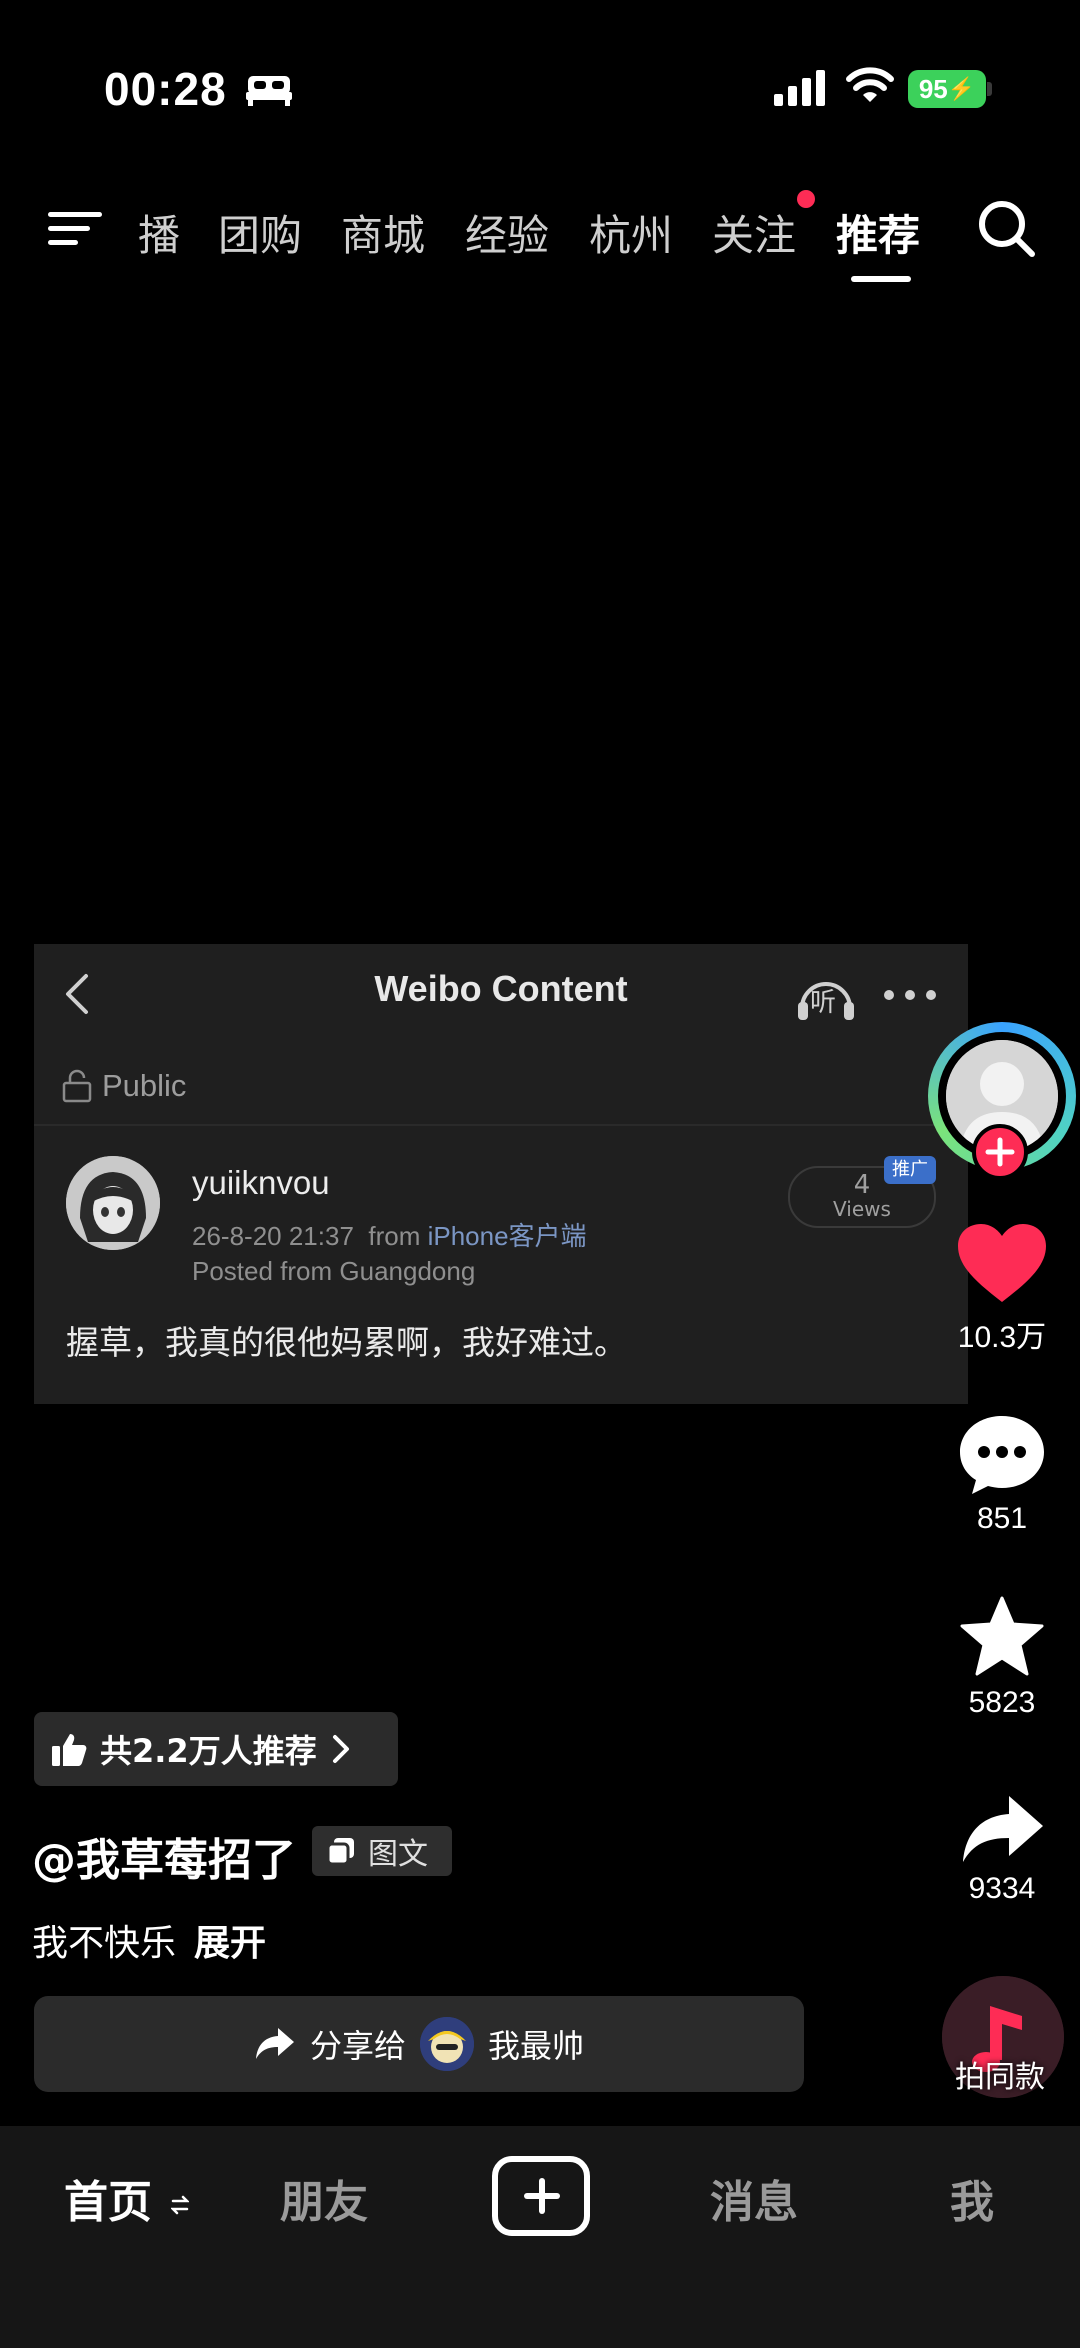 The height and width of the screenshot is (2348, 1080). What do you see at coordinates (273, 1236) in the screenshot?
I see `post-date: 26-8-20 21:37` at bounding box center [273, 1236].